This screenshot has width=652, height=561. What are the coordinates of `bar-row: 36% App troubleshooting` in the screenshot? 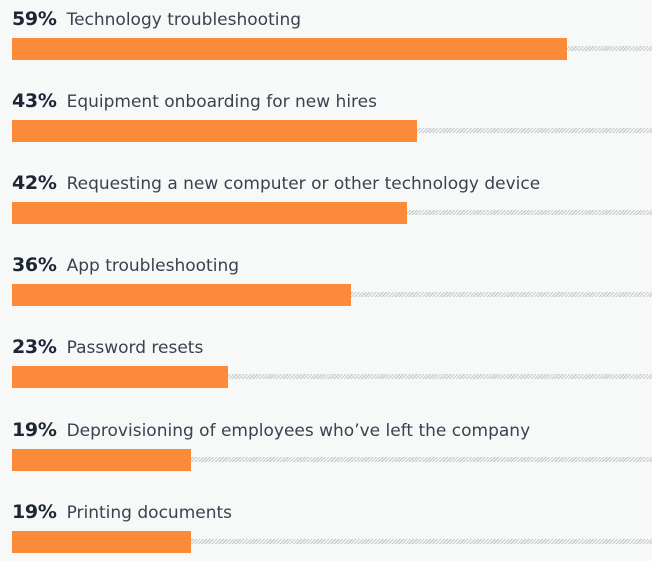 It's located at (332, 284).